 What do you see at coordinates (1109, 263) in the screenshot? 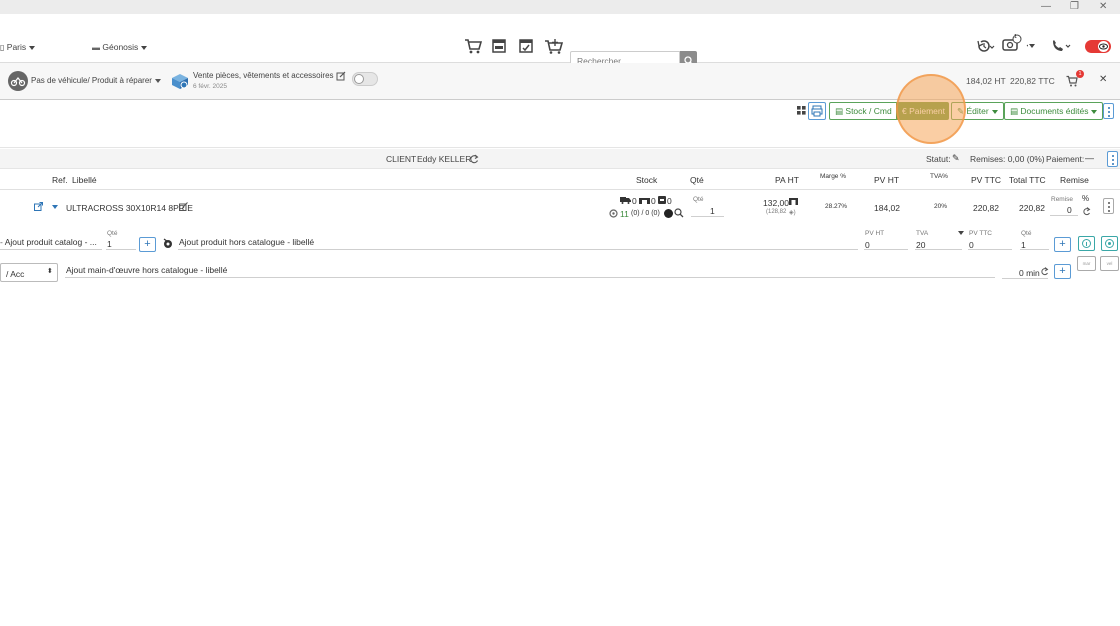
I see `labor-preset-button-2: vel` at bounding box center [1109, 263].